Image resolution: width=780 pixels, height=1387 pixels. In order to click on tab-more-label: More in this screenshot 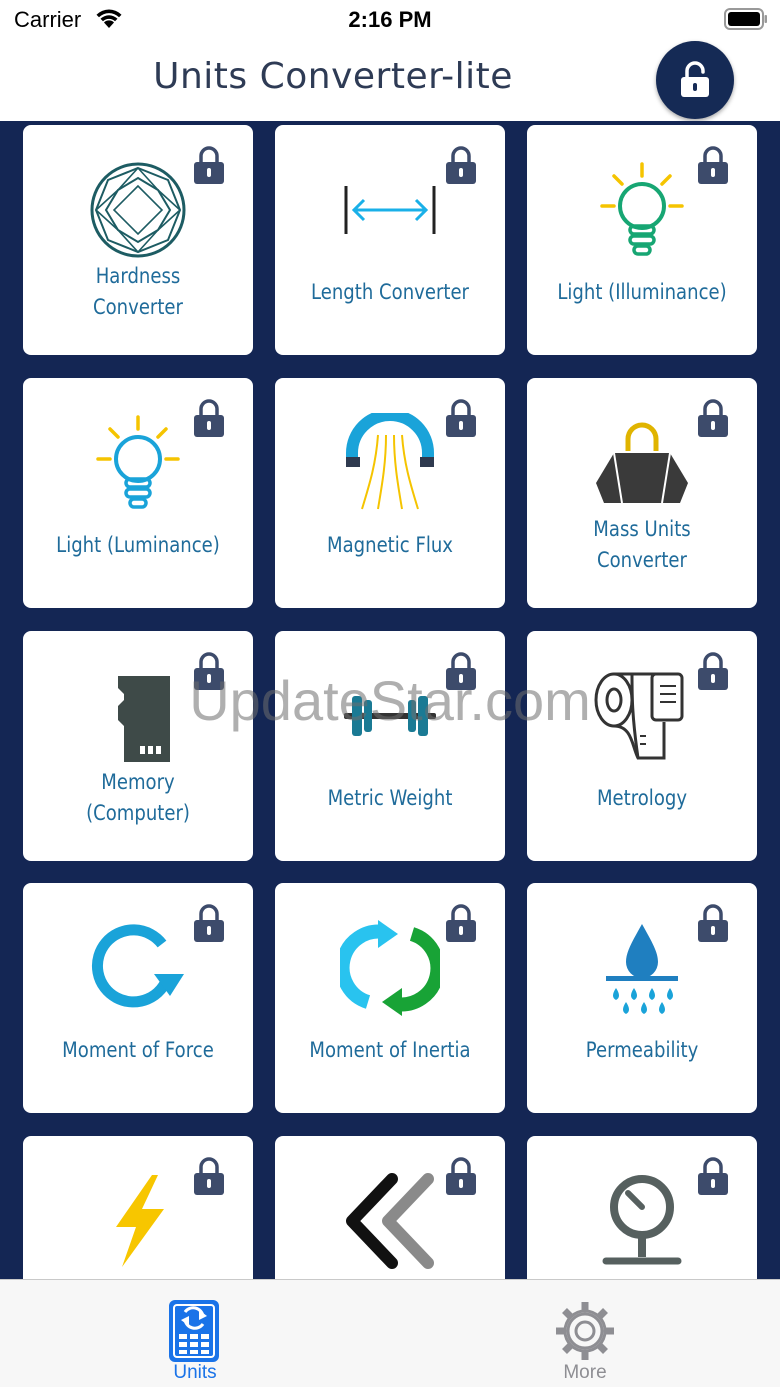, I will do `click(585, 1372)`.